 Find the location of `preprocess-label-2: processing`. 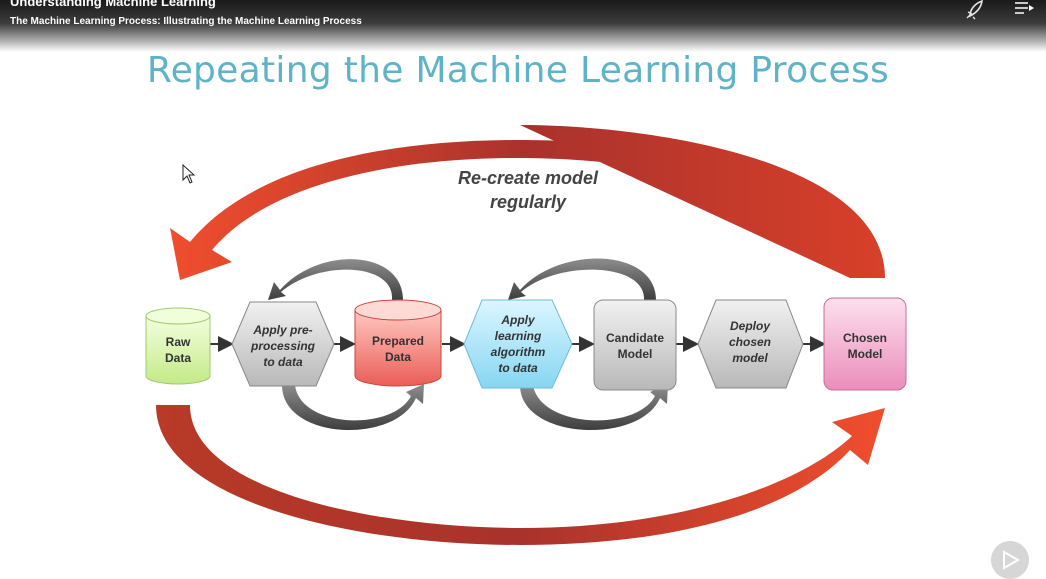

preprocess-label-2: processing is located at coordinates (283, 346).